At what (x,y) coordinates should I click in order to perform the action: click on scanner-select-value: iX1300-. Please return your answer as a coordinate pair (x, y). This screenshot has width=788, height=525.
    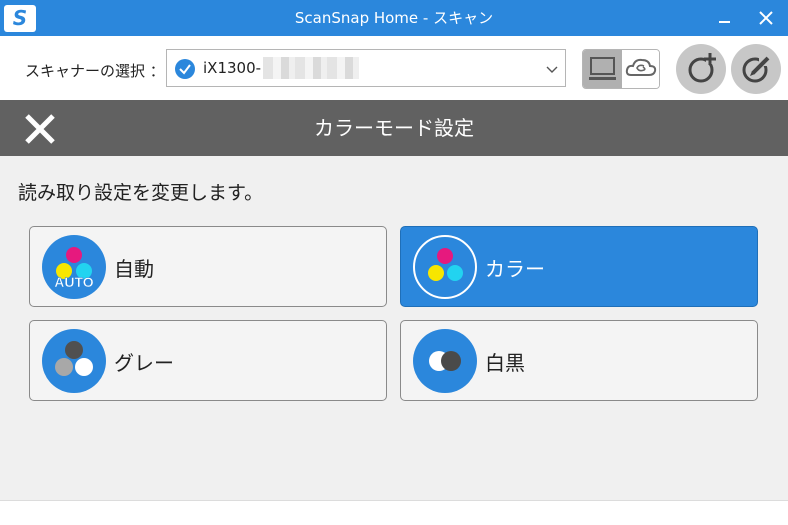
    Looking at the image, I should click on (232, 68).